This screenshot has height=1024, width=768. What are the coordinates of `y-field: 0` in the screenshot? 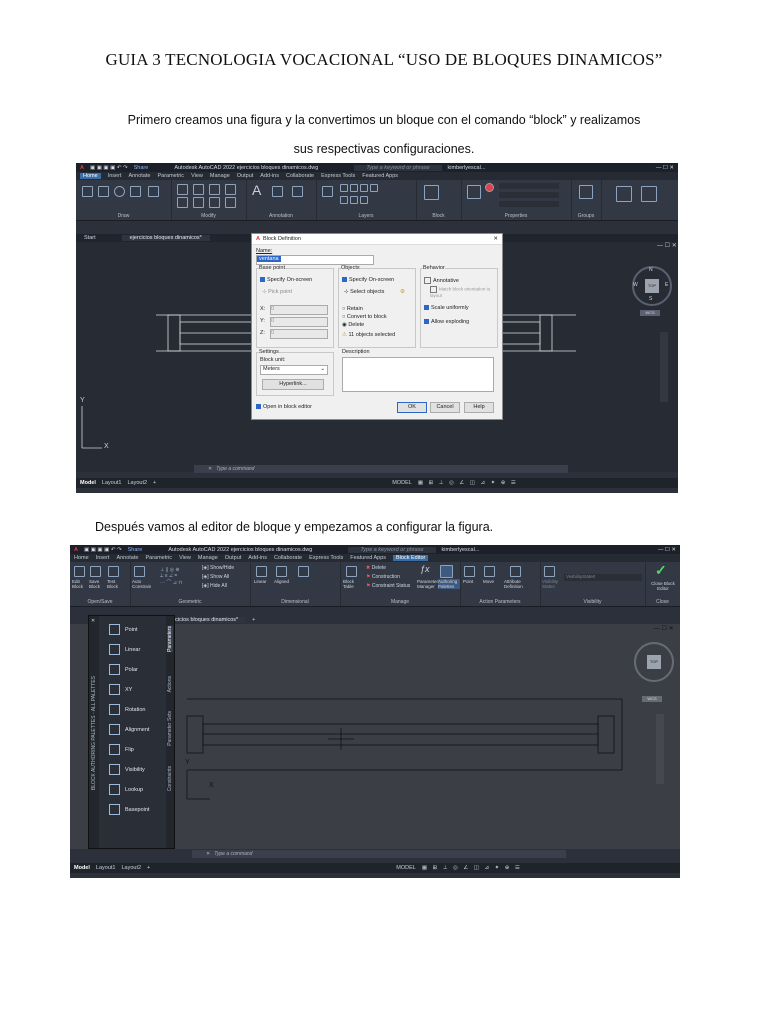 It's located at (299, 322).